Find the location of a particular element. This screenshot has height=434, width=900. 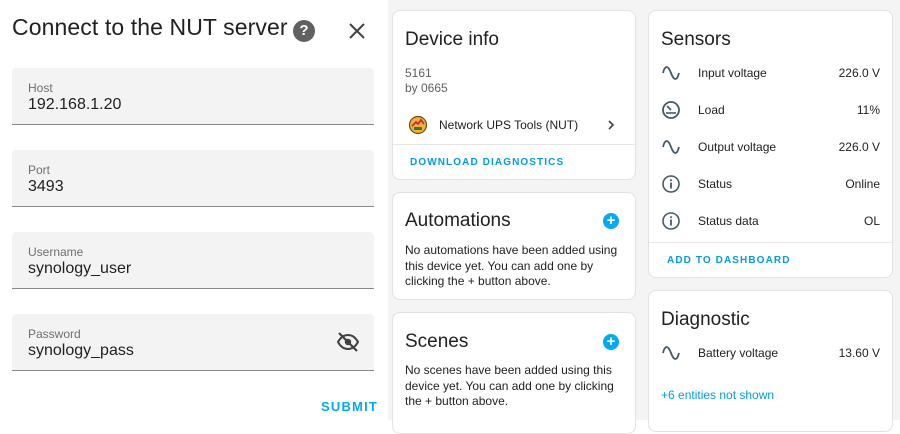

device-model: 5161 is located at coordinates (418, 73).